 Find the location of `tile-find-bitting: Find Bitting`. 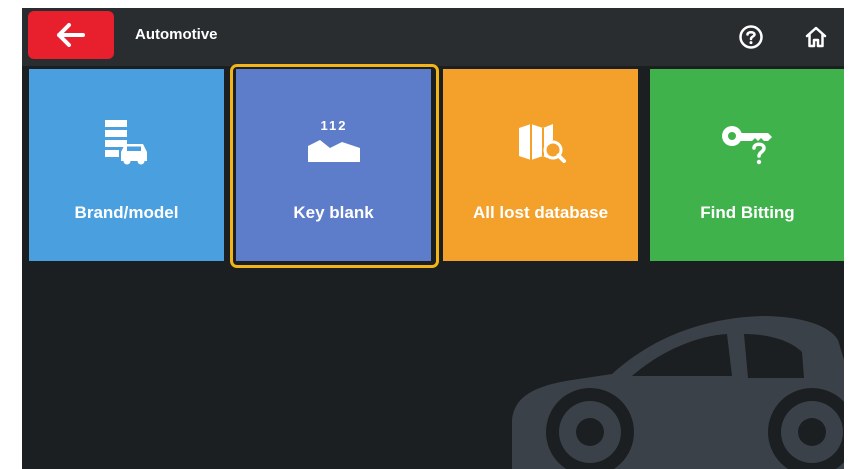

tile-find-bitting: Find Bitting is located at coordinates (747, 165).